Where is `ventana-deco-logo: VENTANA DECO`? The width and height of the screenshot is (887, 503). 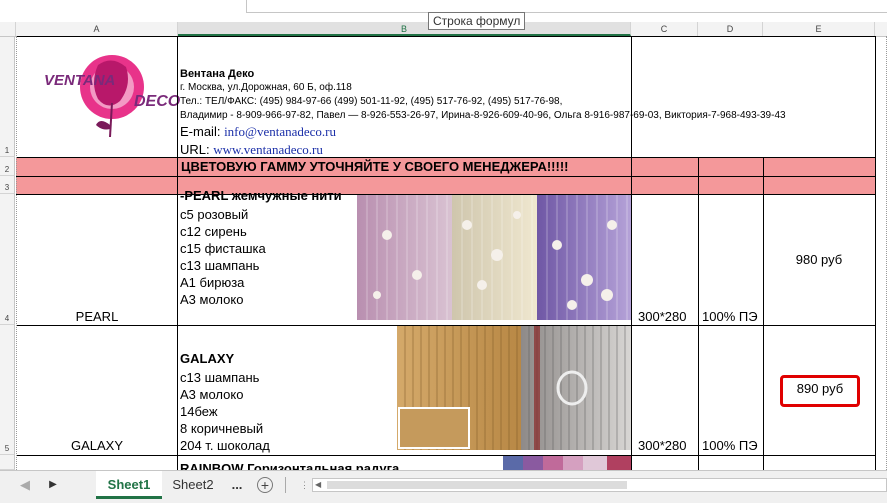
ventana-deco-logo: VENTANA DECO is located at coordinates (110, 95).